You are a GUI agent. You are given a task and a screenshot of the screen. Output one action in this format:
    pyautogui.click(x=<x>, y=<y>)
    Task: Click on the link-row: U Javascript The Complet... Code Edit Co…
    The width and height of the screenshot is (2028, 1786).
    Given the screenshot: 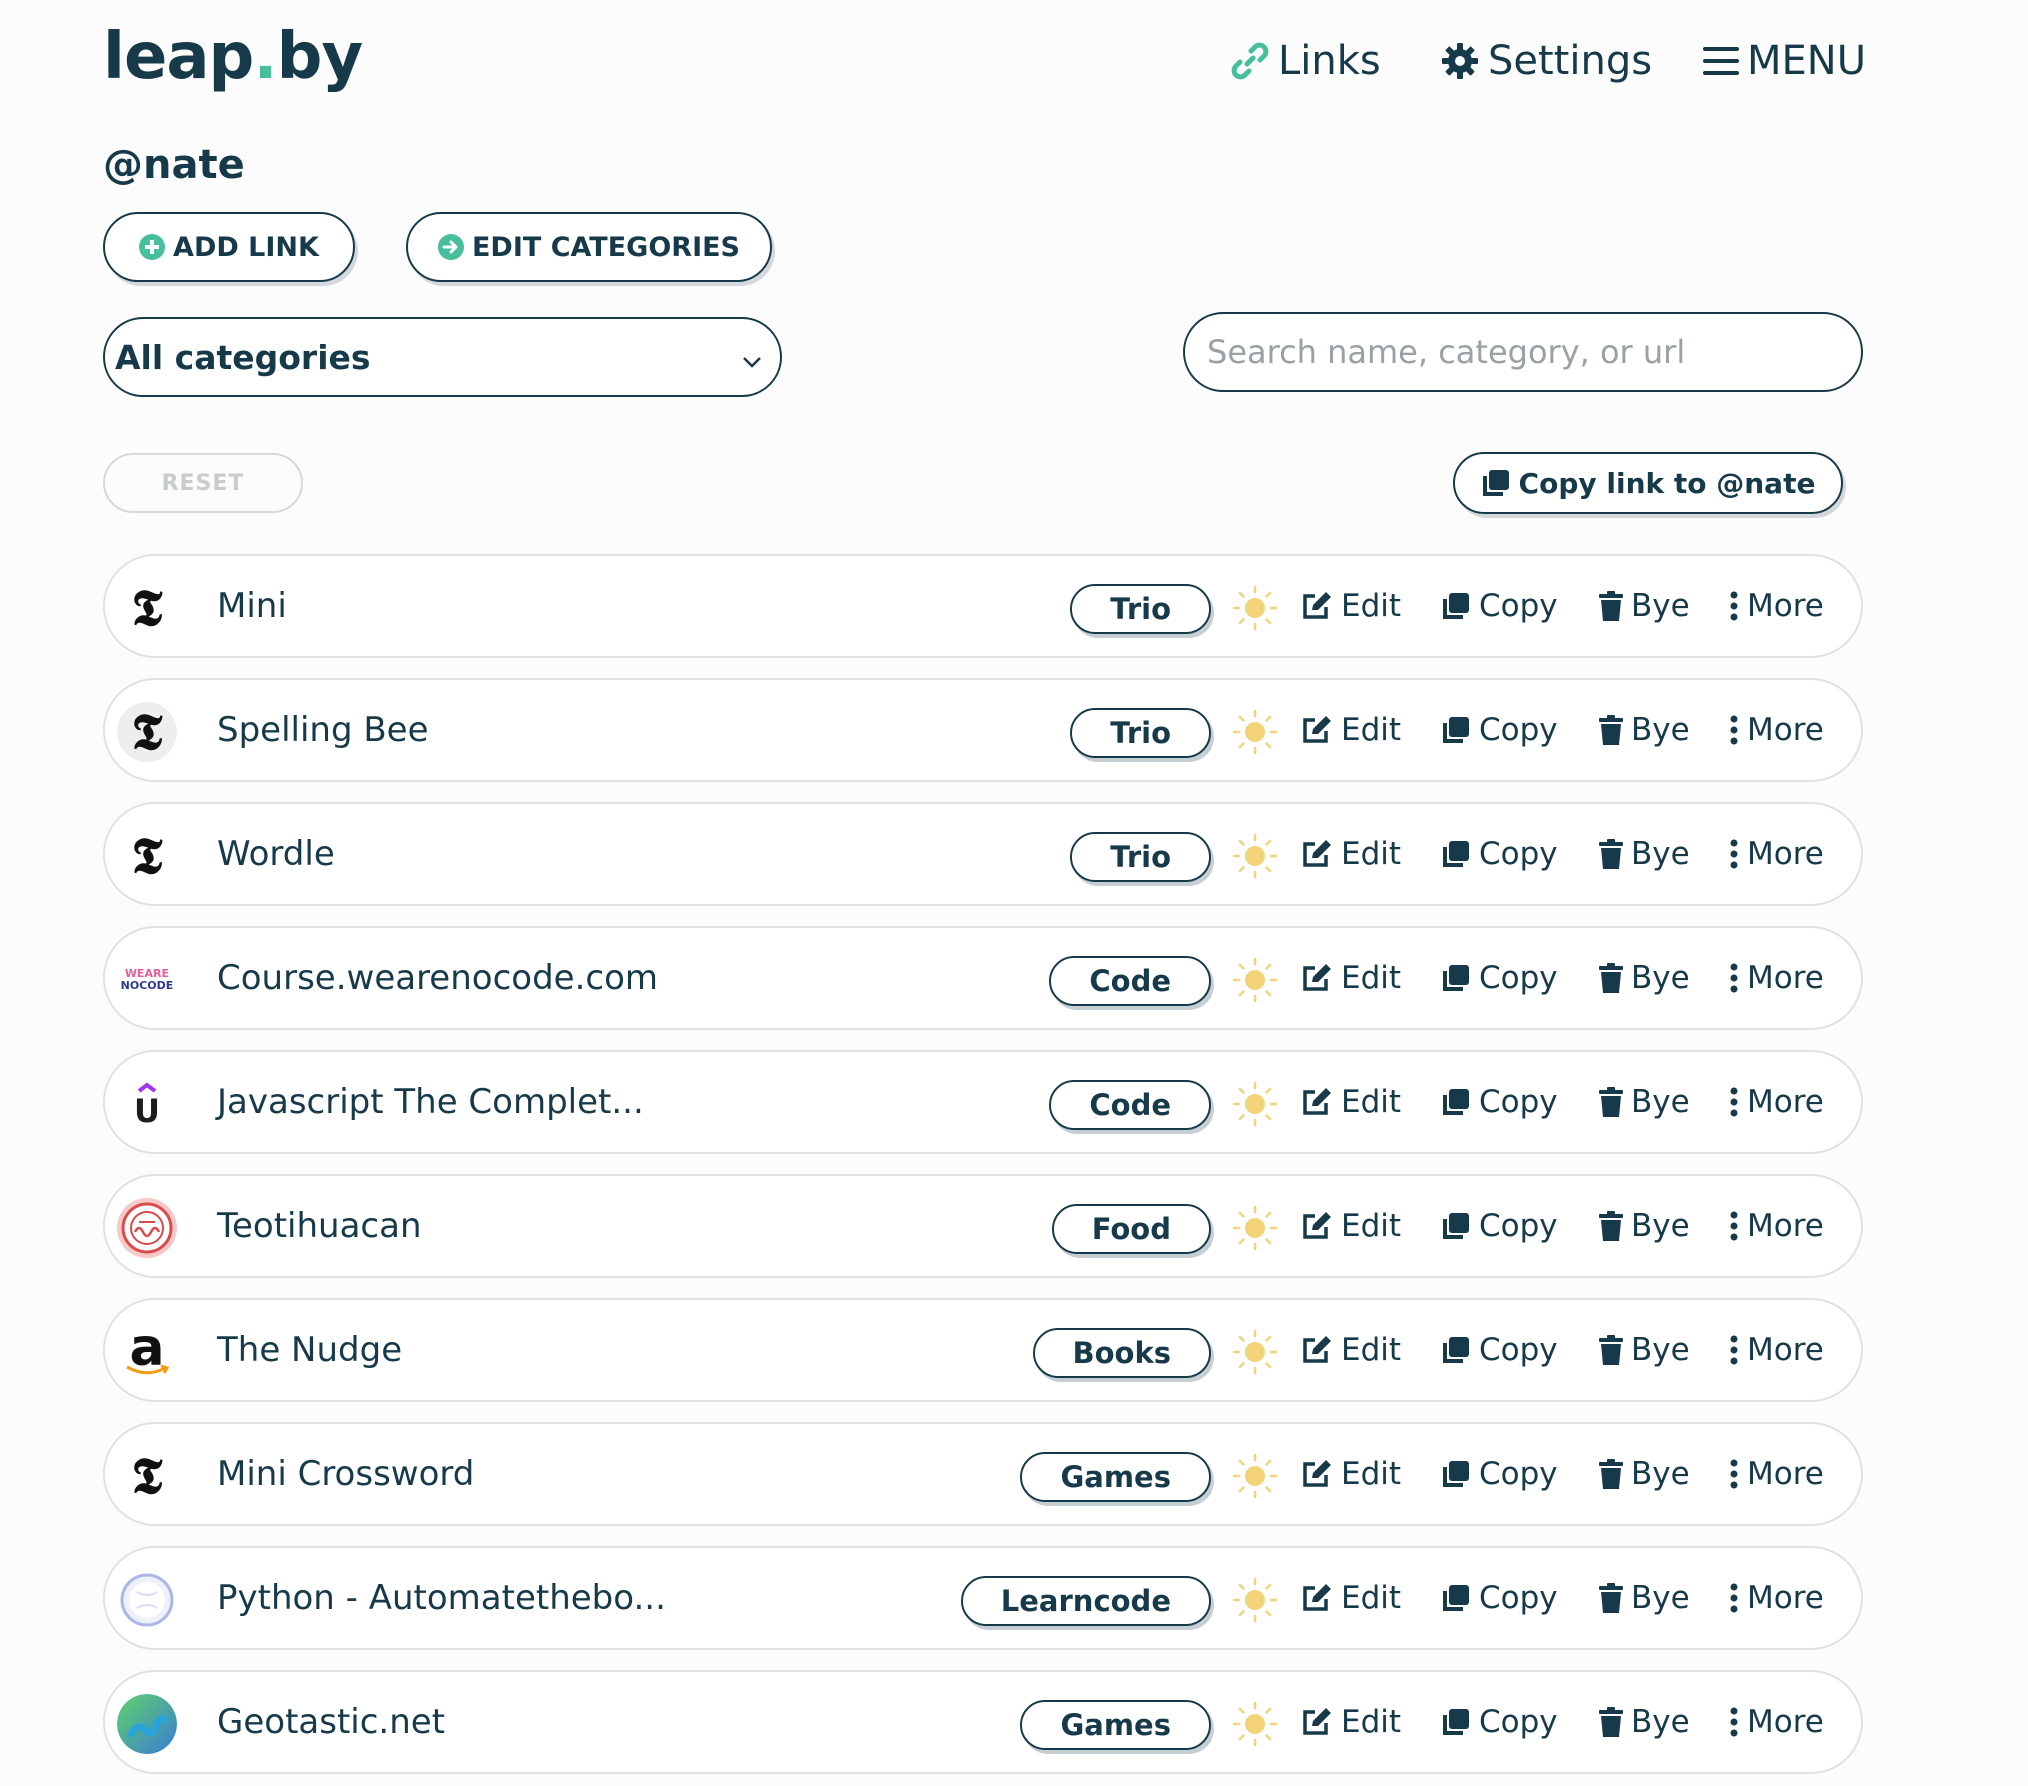 What is the action you would take?
    pyautogui.click(x=983, y=1102)
    